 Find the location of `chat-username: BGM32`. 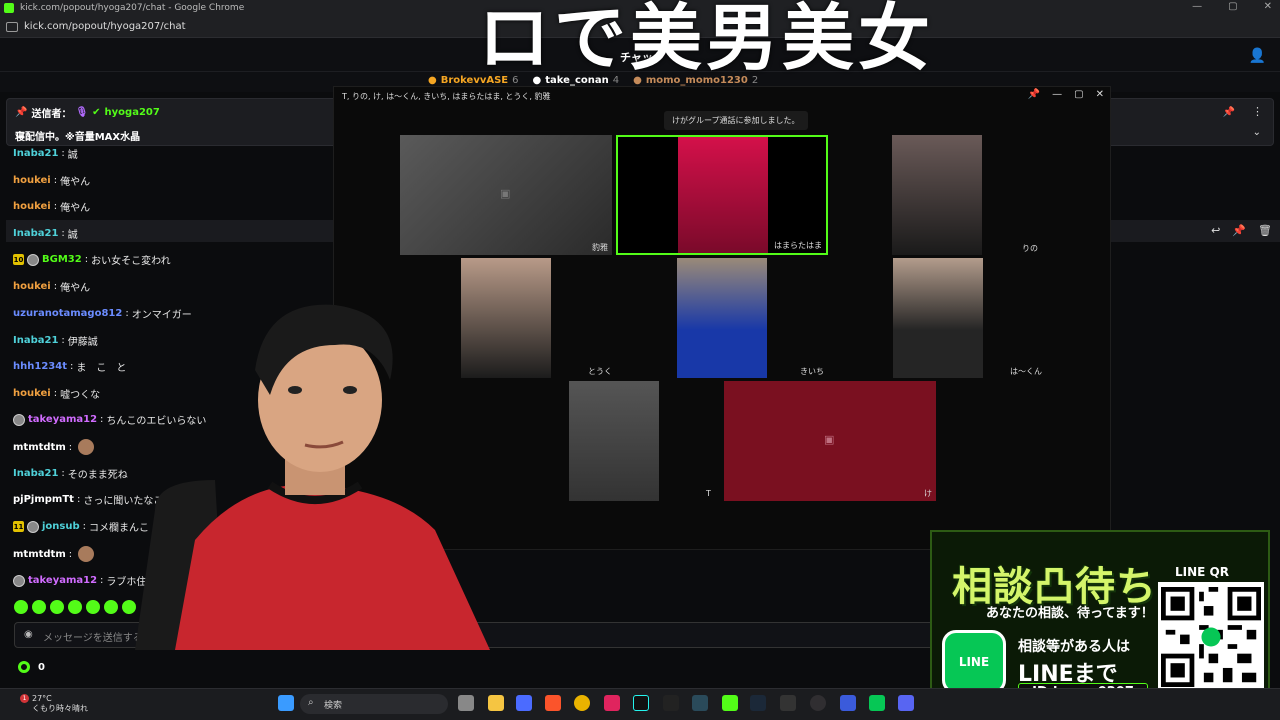

chat-username: BGM32 is located at coordinates (62, 259).